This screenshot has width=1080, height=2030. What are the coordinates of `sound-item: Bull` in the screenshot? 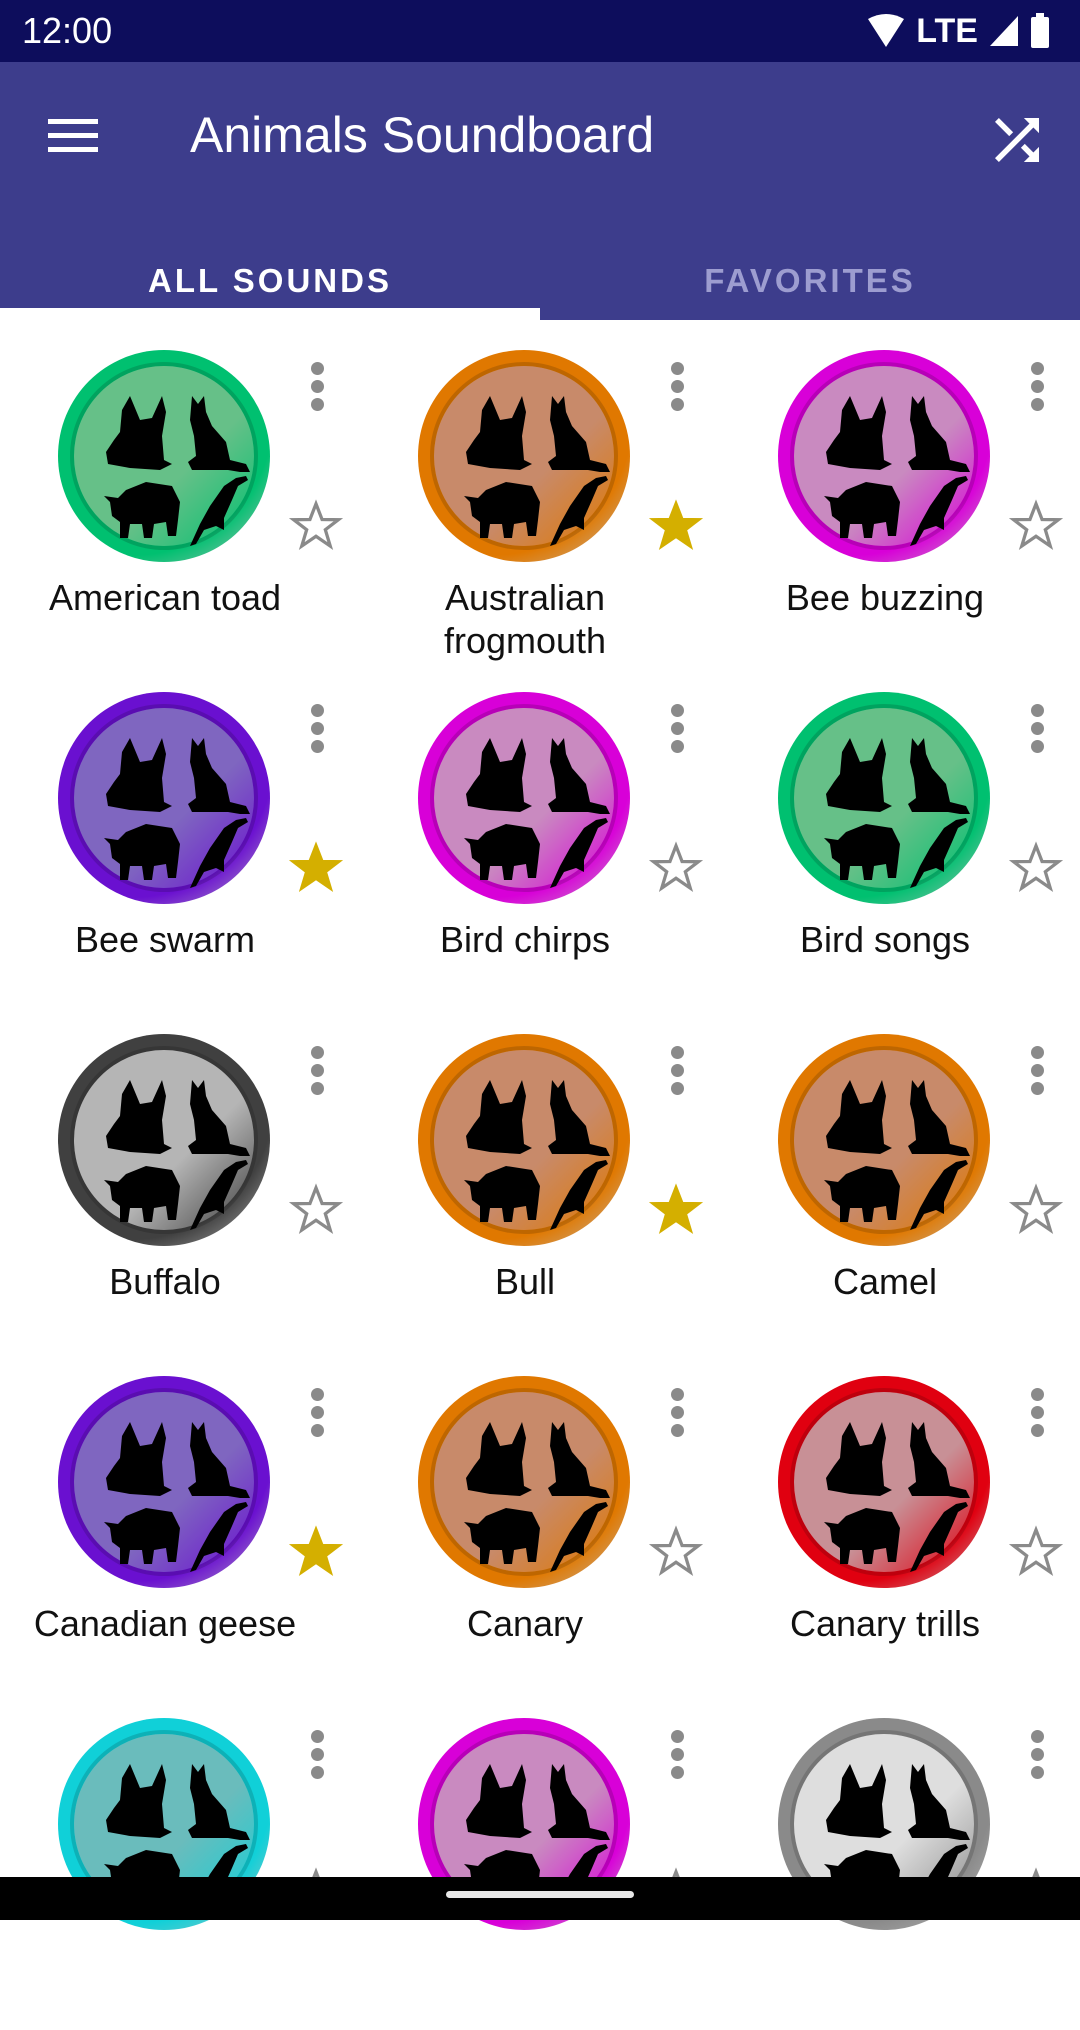 It's located at (540, 1175).